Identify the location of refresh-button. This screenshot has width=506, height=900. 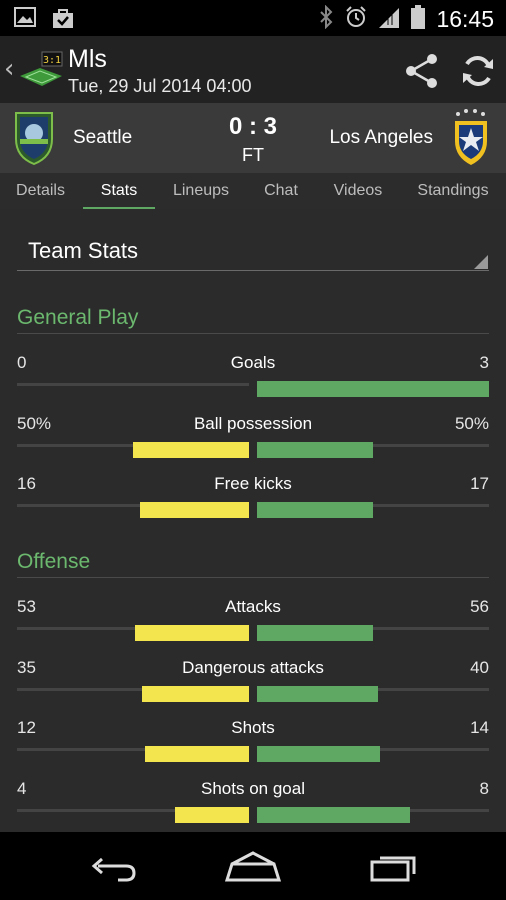
(478, 71).